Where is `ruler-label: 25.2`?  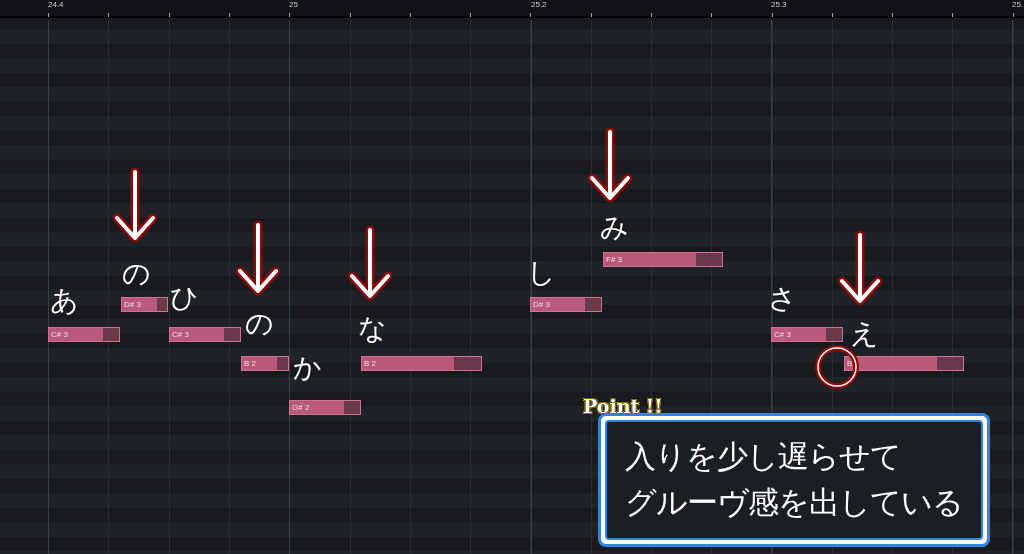
ruler-label: 25.2 is located at coordinates (539, 5).